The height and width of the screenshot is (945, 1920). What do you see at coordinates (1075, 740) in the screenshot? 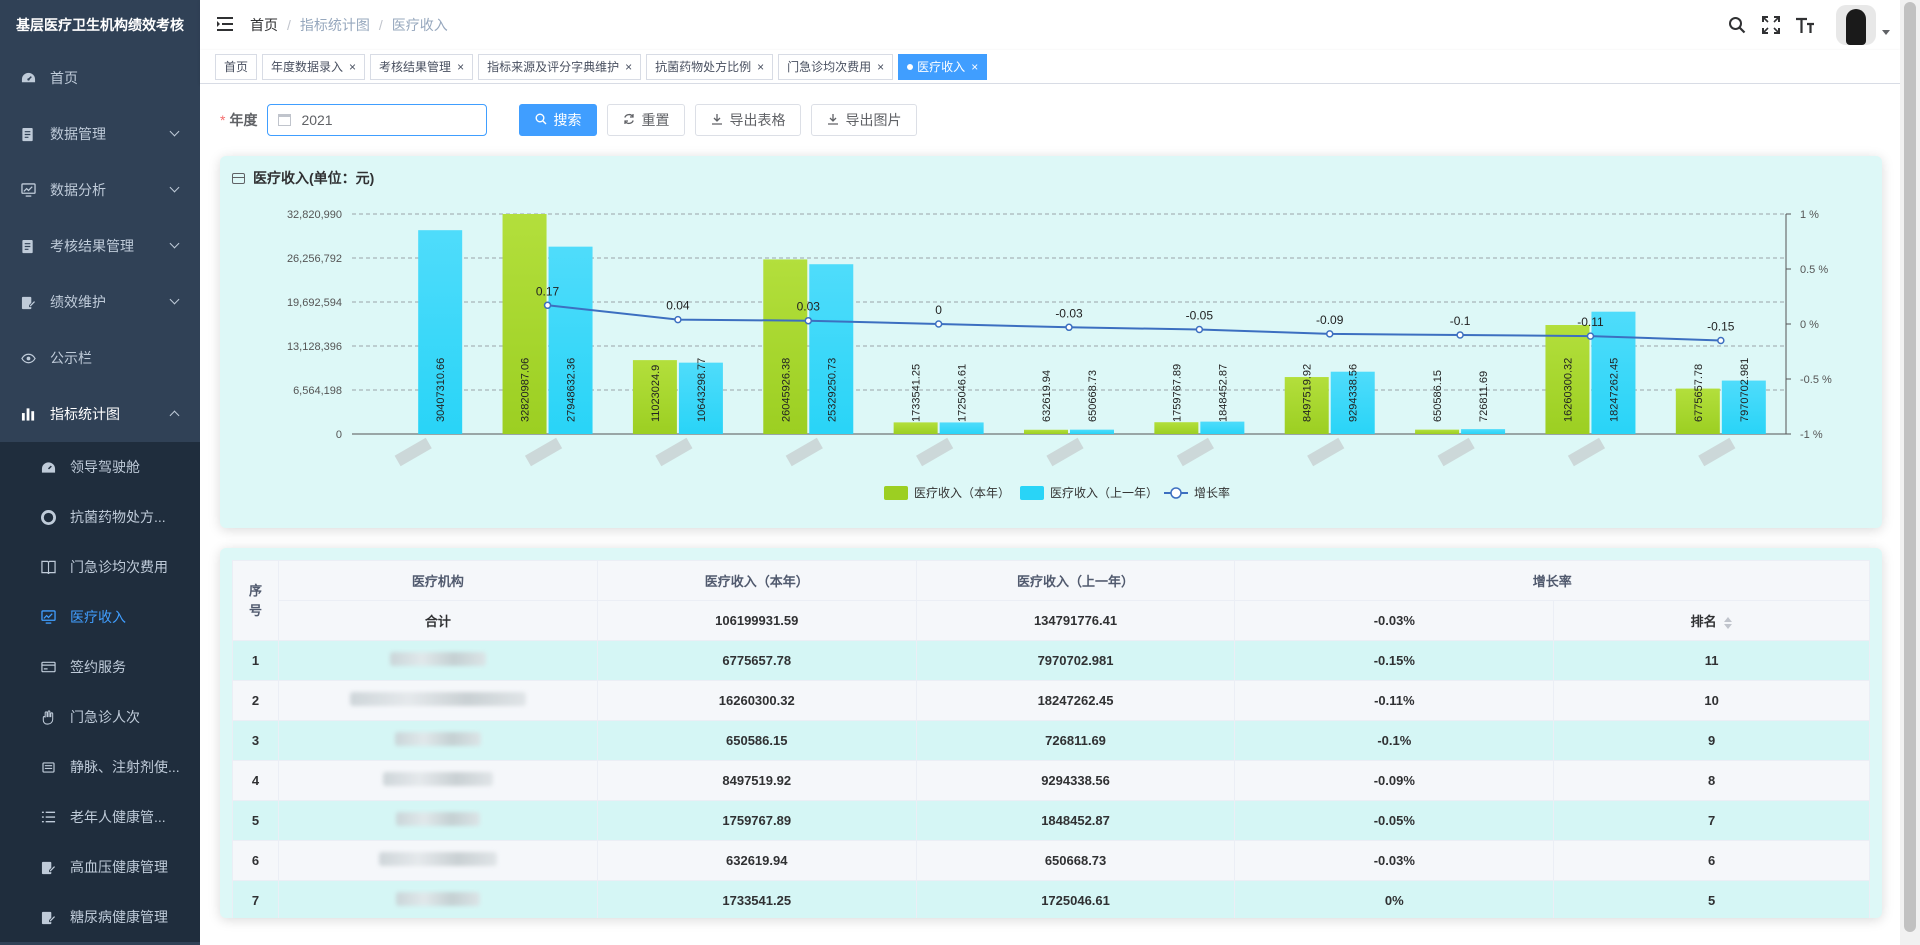
I see `row-last: 726811.69` at bounding box center [1075, 740].